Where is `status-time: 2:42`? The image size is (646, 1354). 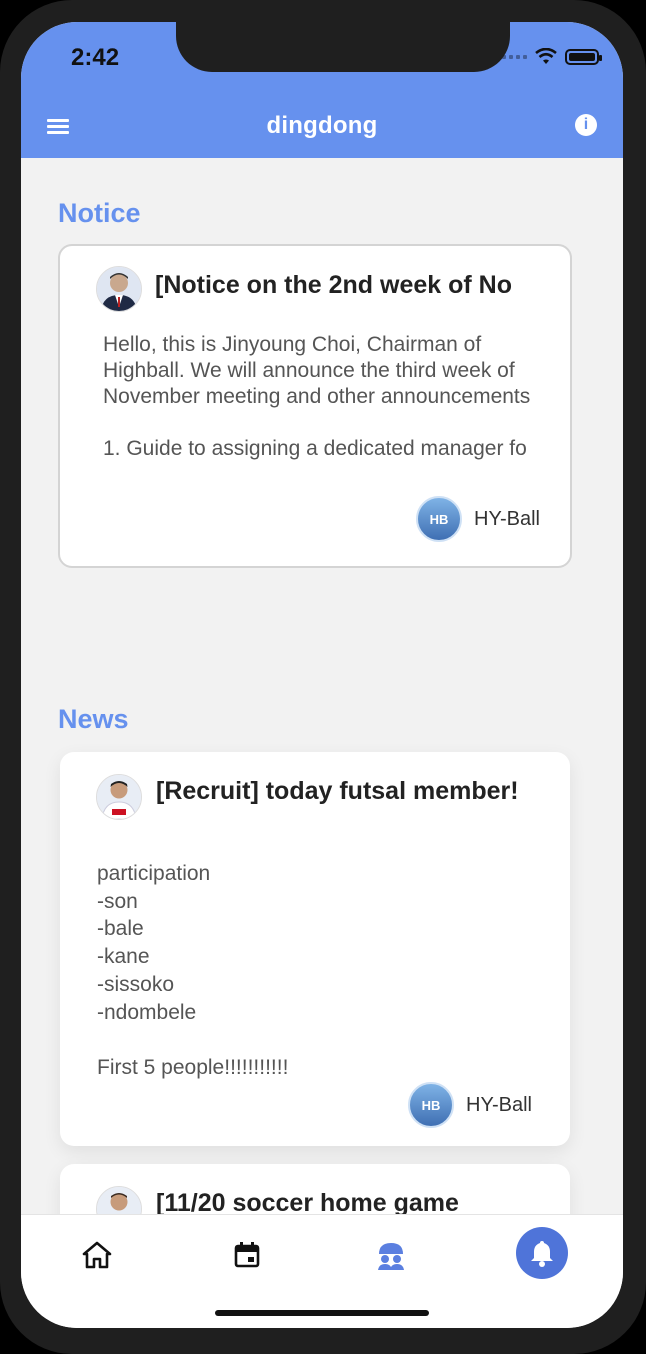 status-time: 2:42 is located at coordinates (95, 57).